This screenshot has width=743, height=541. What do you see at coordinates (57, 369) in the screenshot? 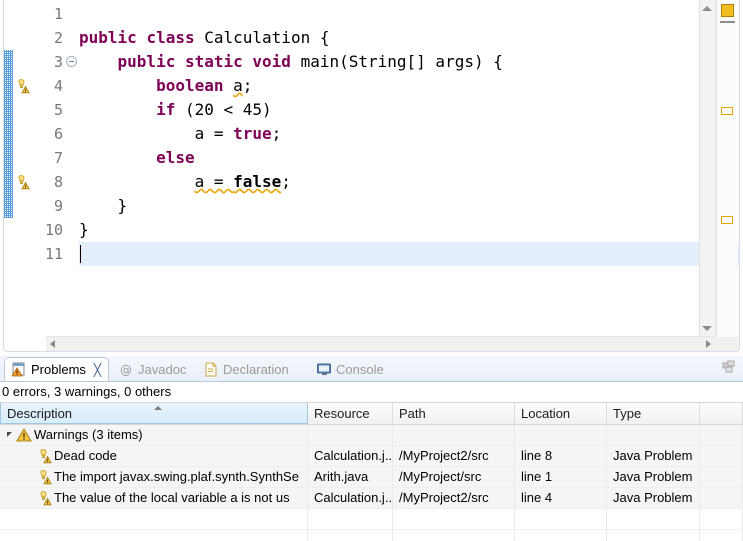
I see `tab-problems: Problems ╳` at bounding box center [57, 369].